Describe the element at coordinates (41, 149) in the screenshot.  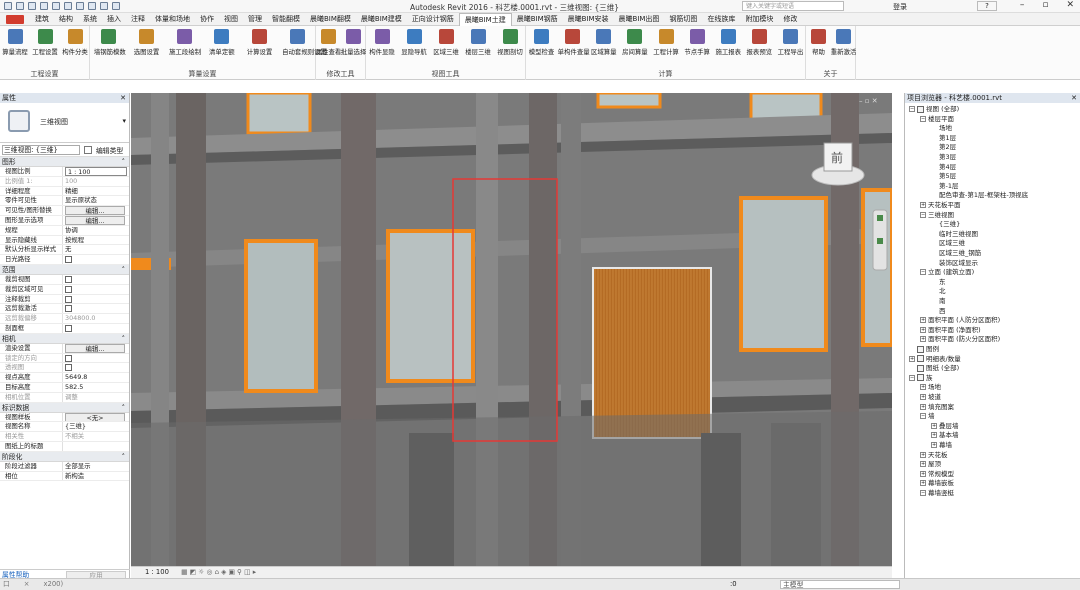
I see `instance-select: 三维视图: {三维}` at that location.